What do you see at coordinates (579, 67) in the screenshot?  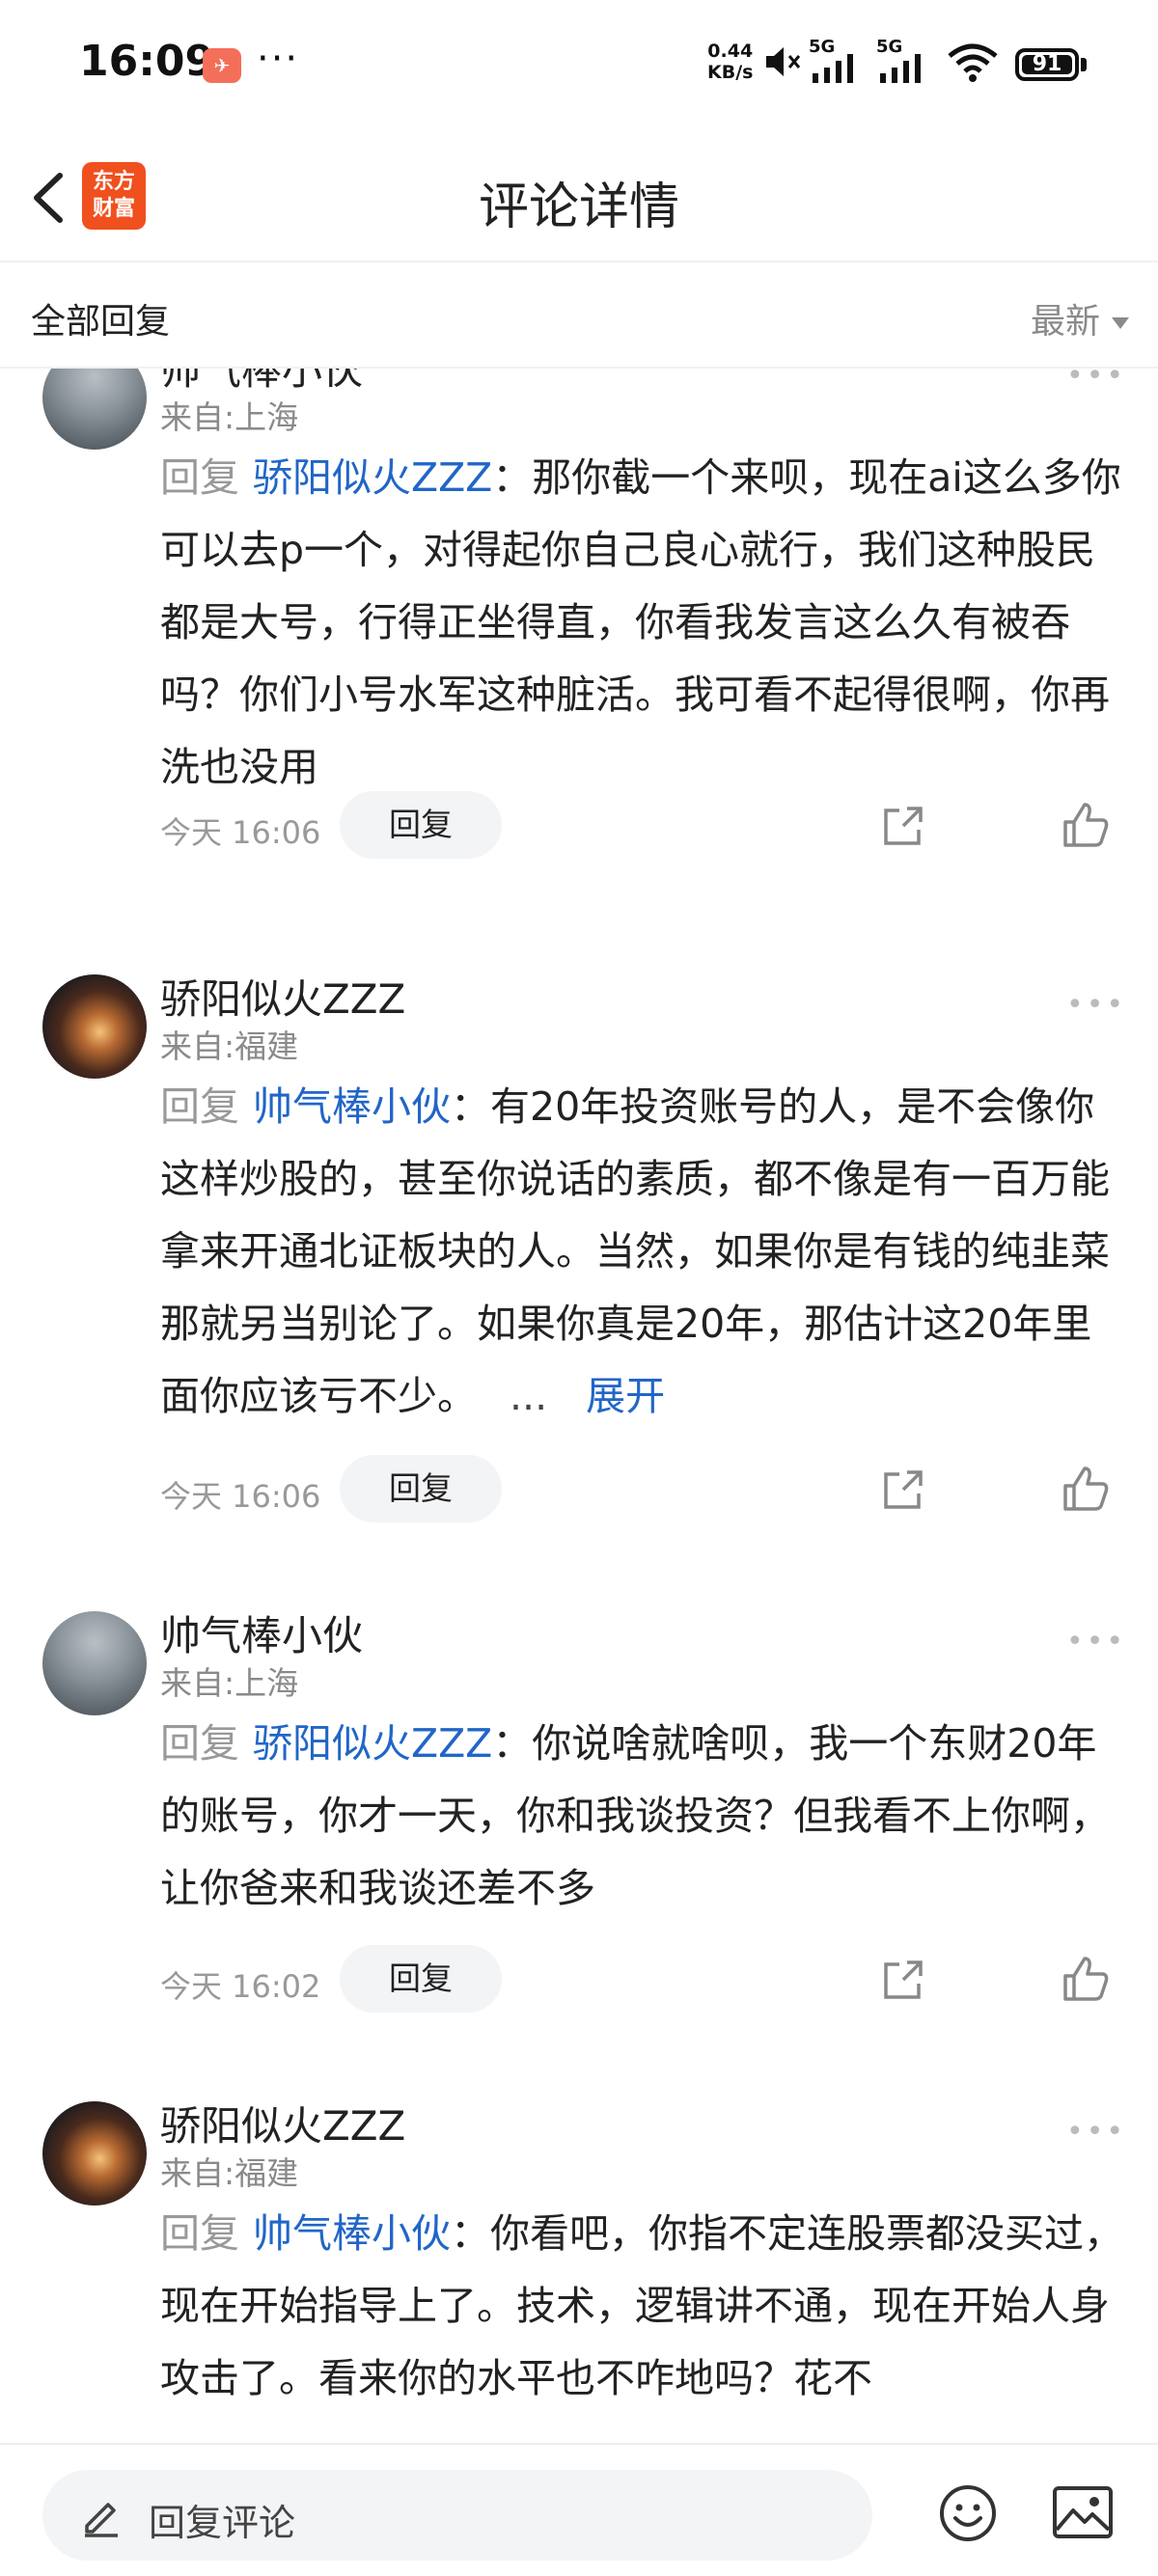 I see `status-bar: 16:09 ✈ ··· 0.44 KB/s 5G 5G 91` at bounding box center [579, 67].